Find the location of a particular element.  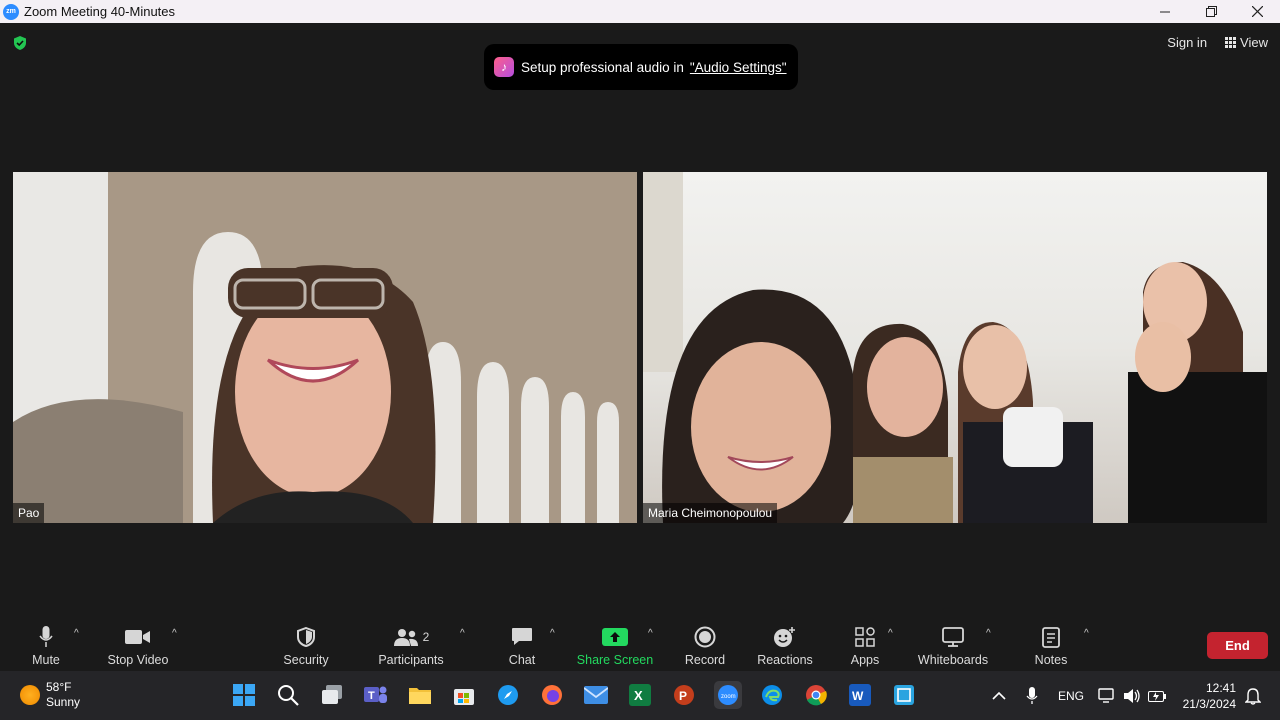

network-icon is located at coordinates (1106, 695).